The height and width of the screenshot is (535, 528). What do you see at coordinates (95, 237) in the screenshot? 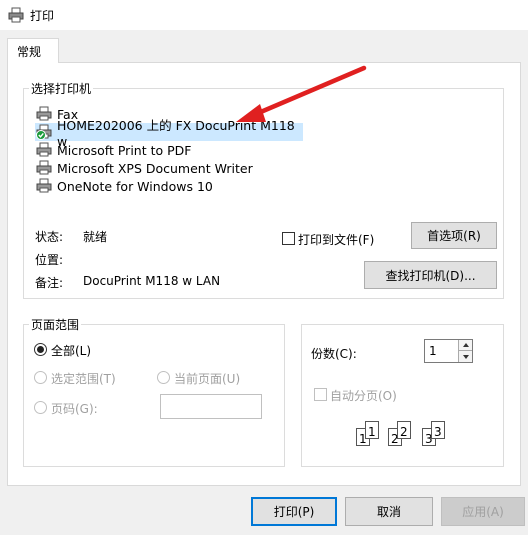
I see `status-value: 就绪` at bounding box center [95, 237].